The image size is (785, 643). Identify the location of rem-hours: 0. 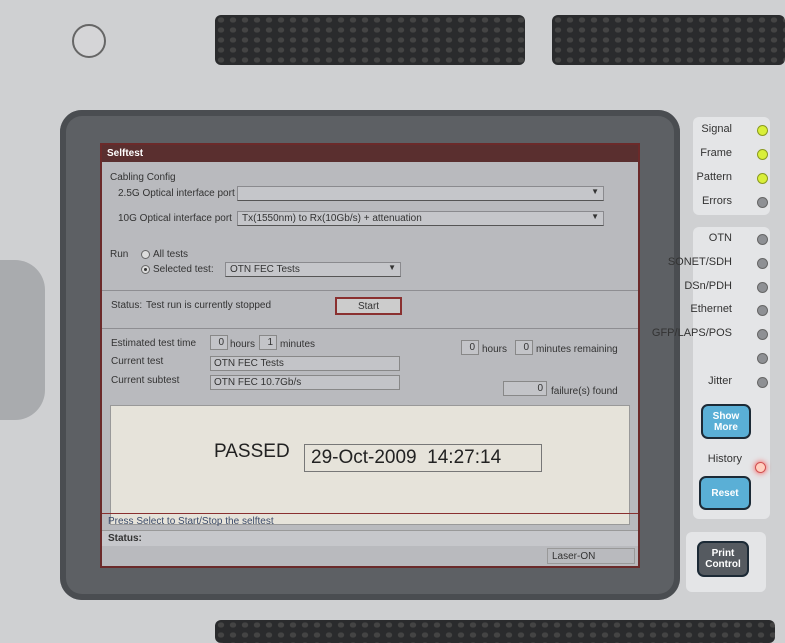
(470, 347).